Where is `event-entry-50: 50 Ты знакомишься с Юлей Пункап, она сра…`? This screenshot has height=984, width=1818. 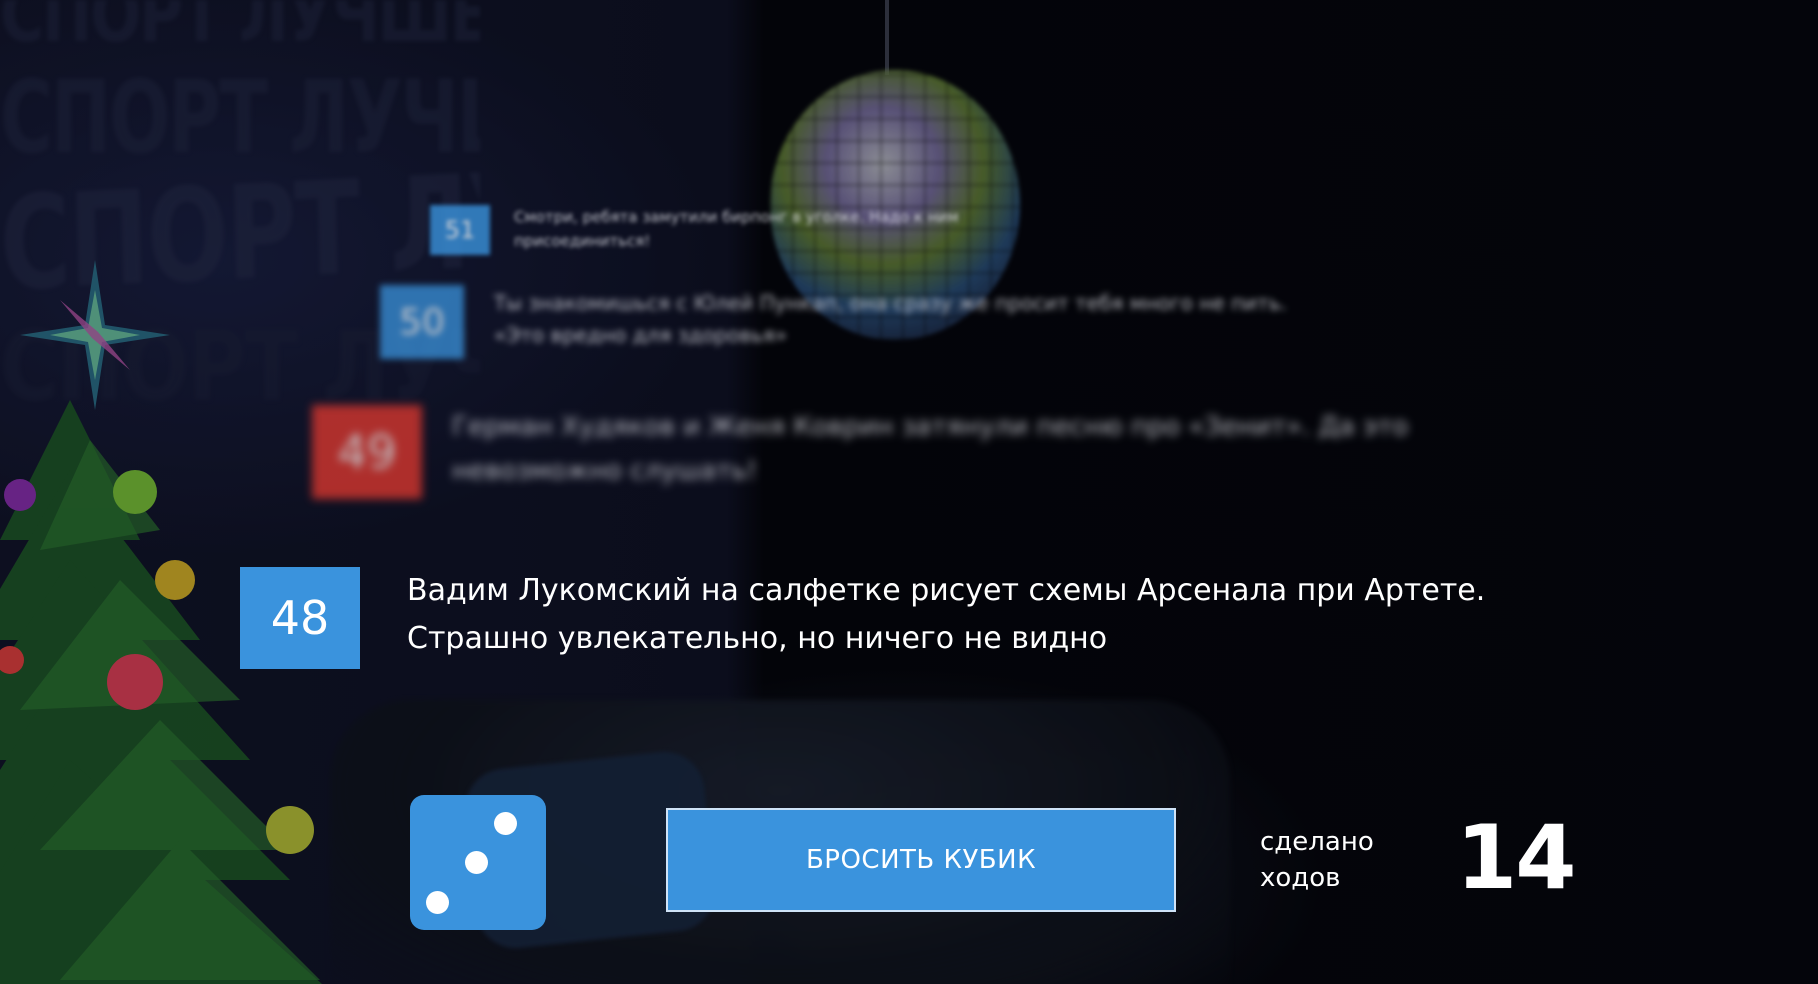
event-entry-50: 50 Ты знакомишься с Юлей Пункап, она сра… is located at coordinates (847, 322).